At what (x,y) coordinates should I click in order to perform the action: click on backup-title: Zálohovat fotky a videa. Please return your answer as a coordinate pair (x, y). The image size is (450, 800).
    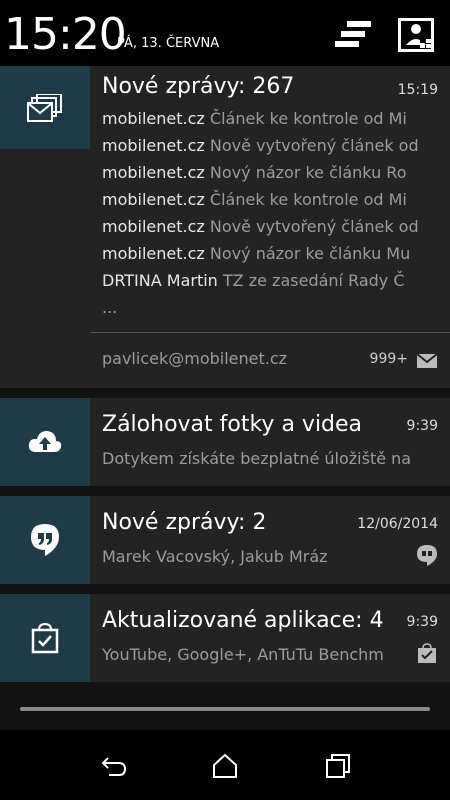
    Looking at the image, I should click on (232, 424).